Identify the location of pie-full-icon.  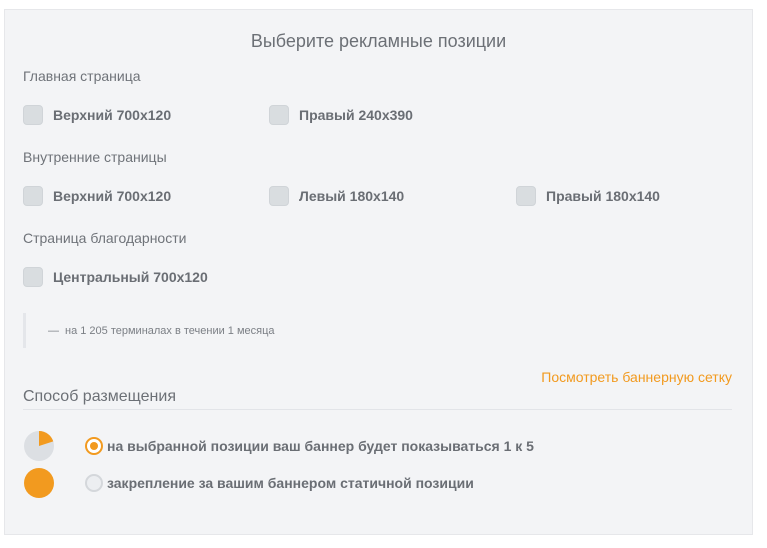
(39, 483).